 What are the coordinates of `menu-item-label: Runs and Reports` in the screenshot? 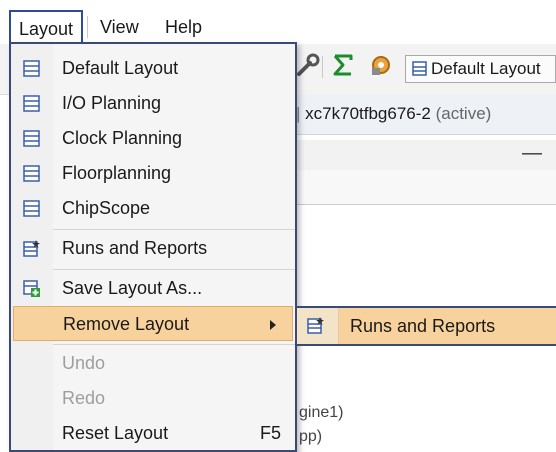 It's located at (135, 248).